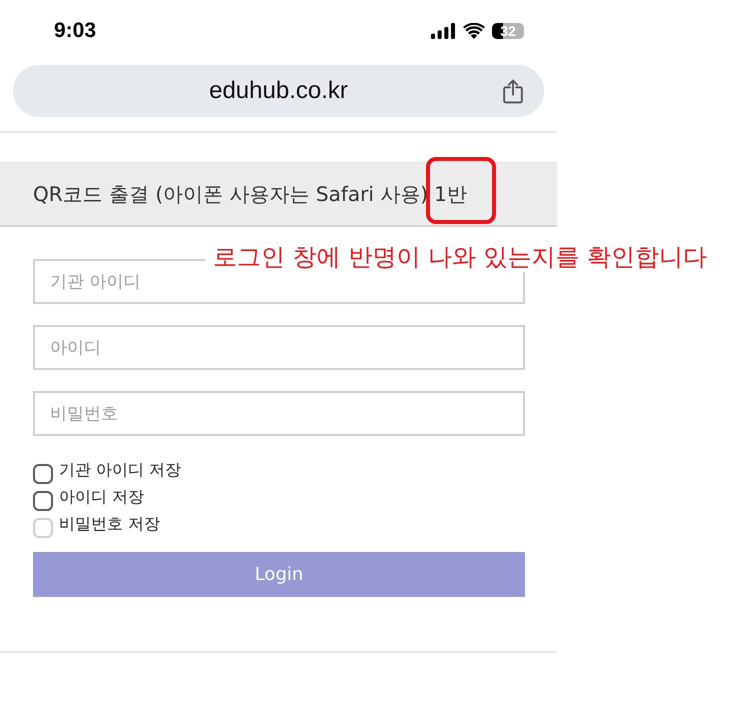  Describe the element at coordinates (109, 524) in the screenshot. I see `checkbox-label: 비밀번호 저장` at that location.